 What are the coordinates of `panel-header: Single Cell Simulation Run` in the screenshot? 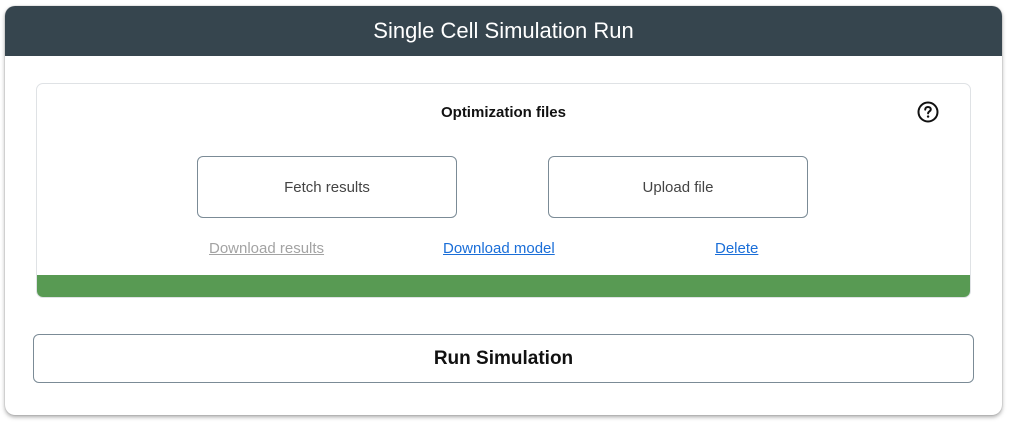 It's located at (503, 31).